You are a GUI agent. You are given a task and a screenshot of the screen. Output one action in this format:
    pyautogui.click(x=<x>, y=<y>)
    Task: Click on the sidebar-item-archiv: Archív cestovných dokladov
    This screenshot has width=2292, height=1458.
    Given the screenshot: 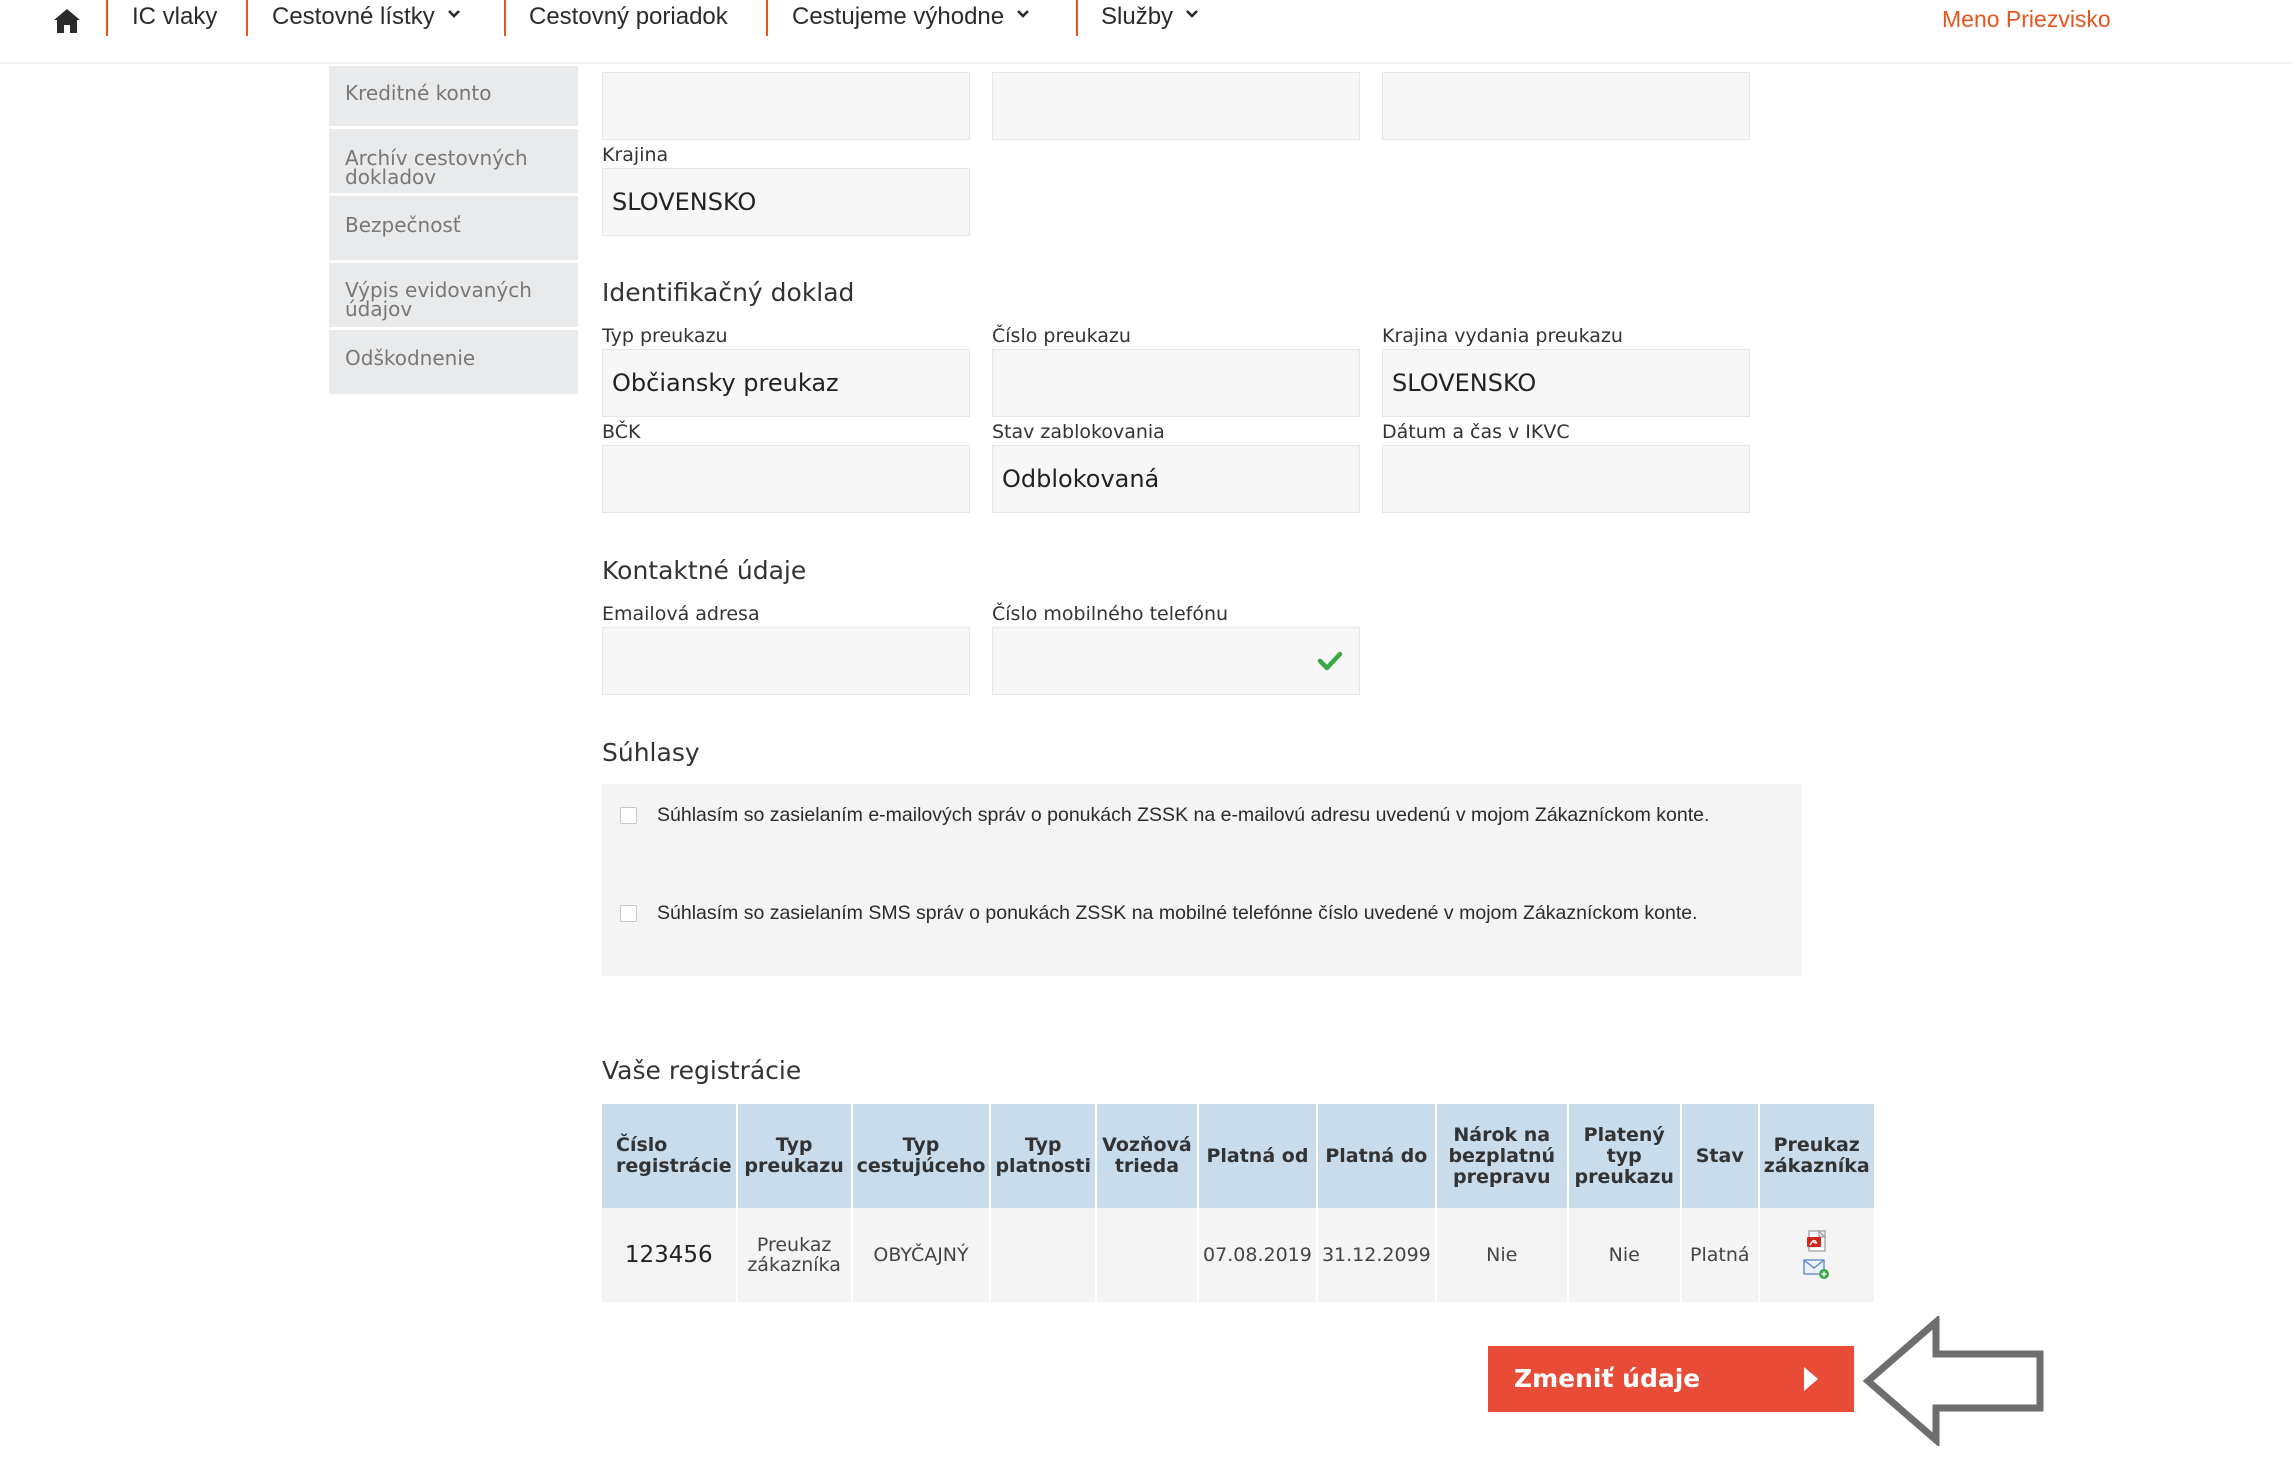 What is the action you would take?
    pyautogui.click(x=453, y=161)
    